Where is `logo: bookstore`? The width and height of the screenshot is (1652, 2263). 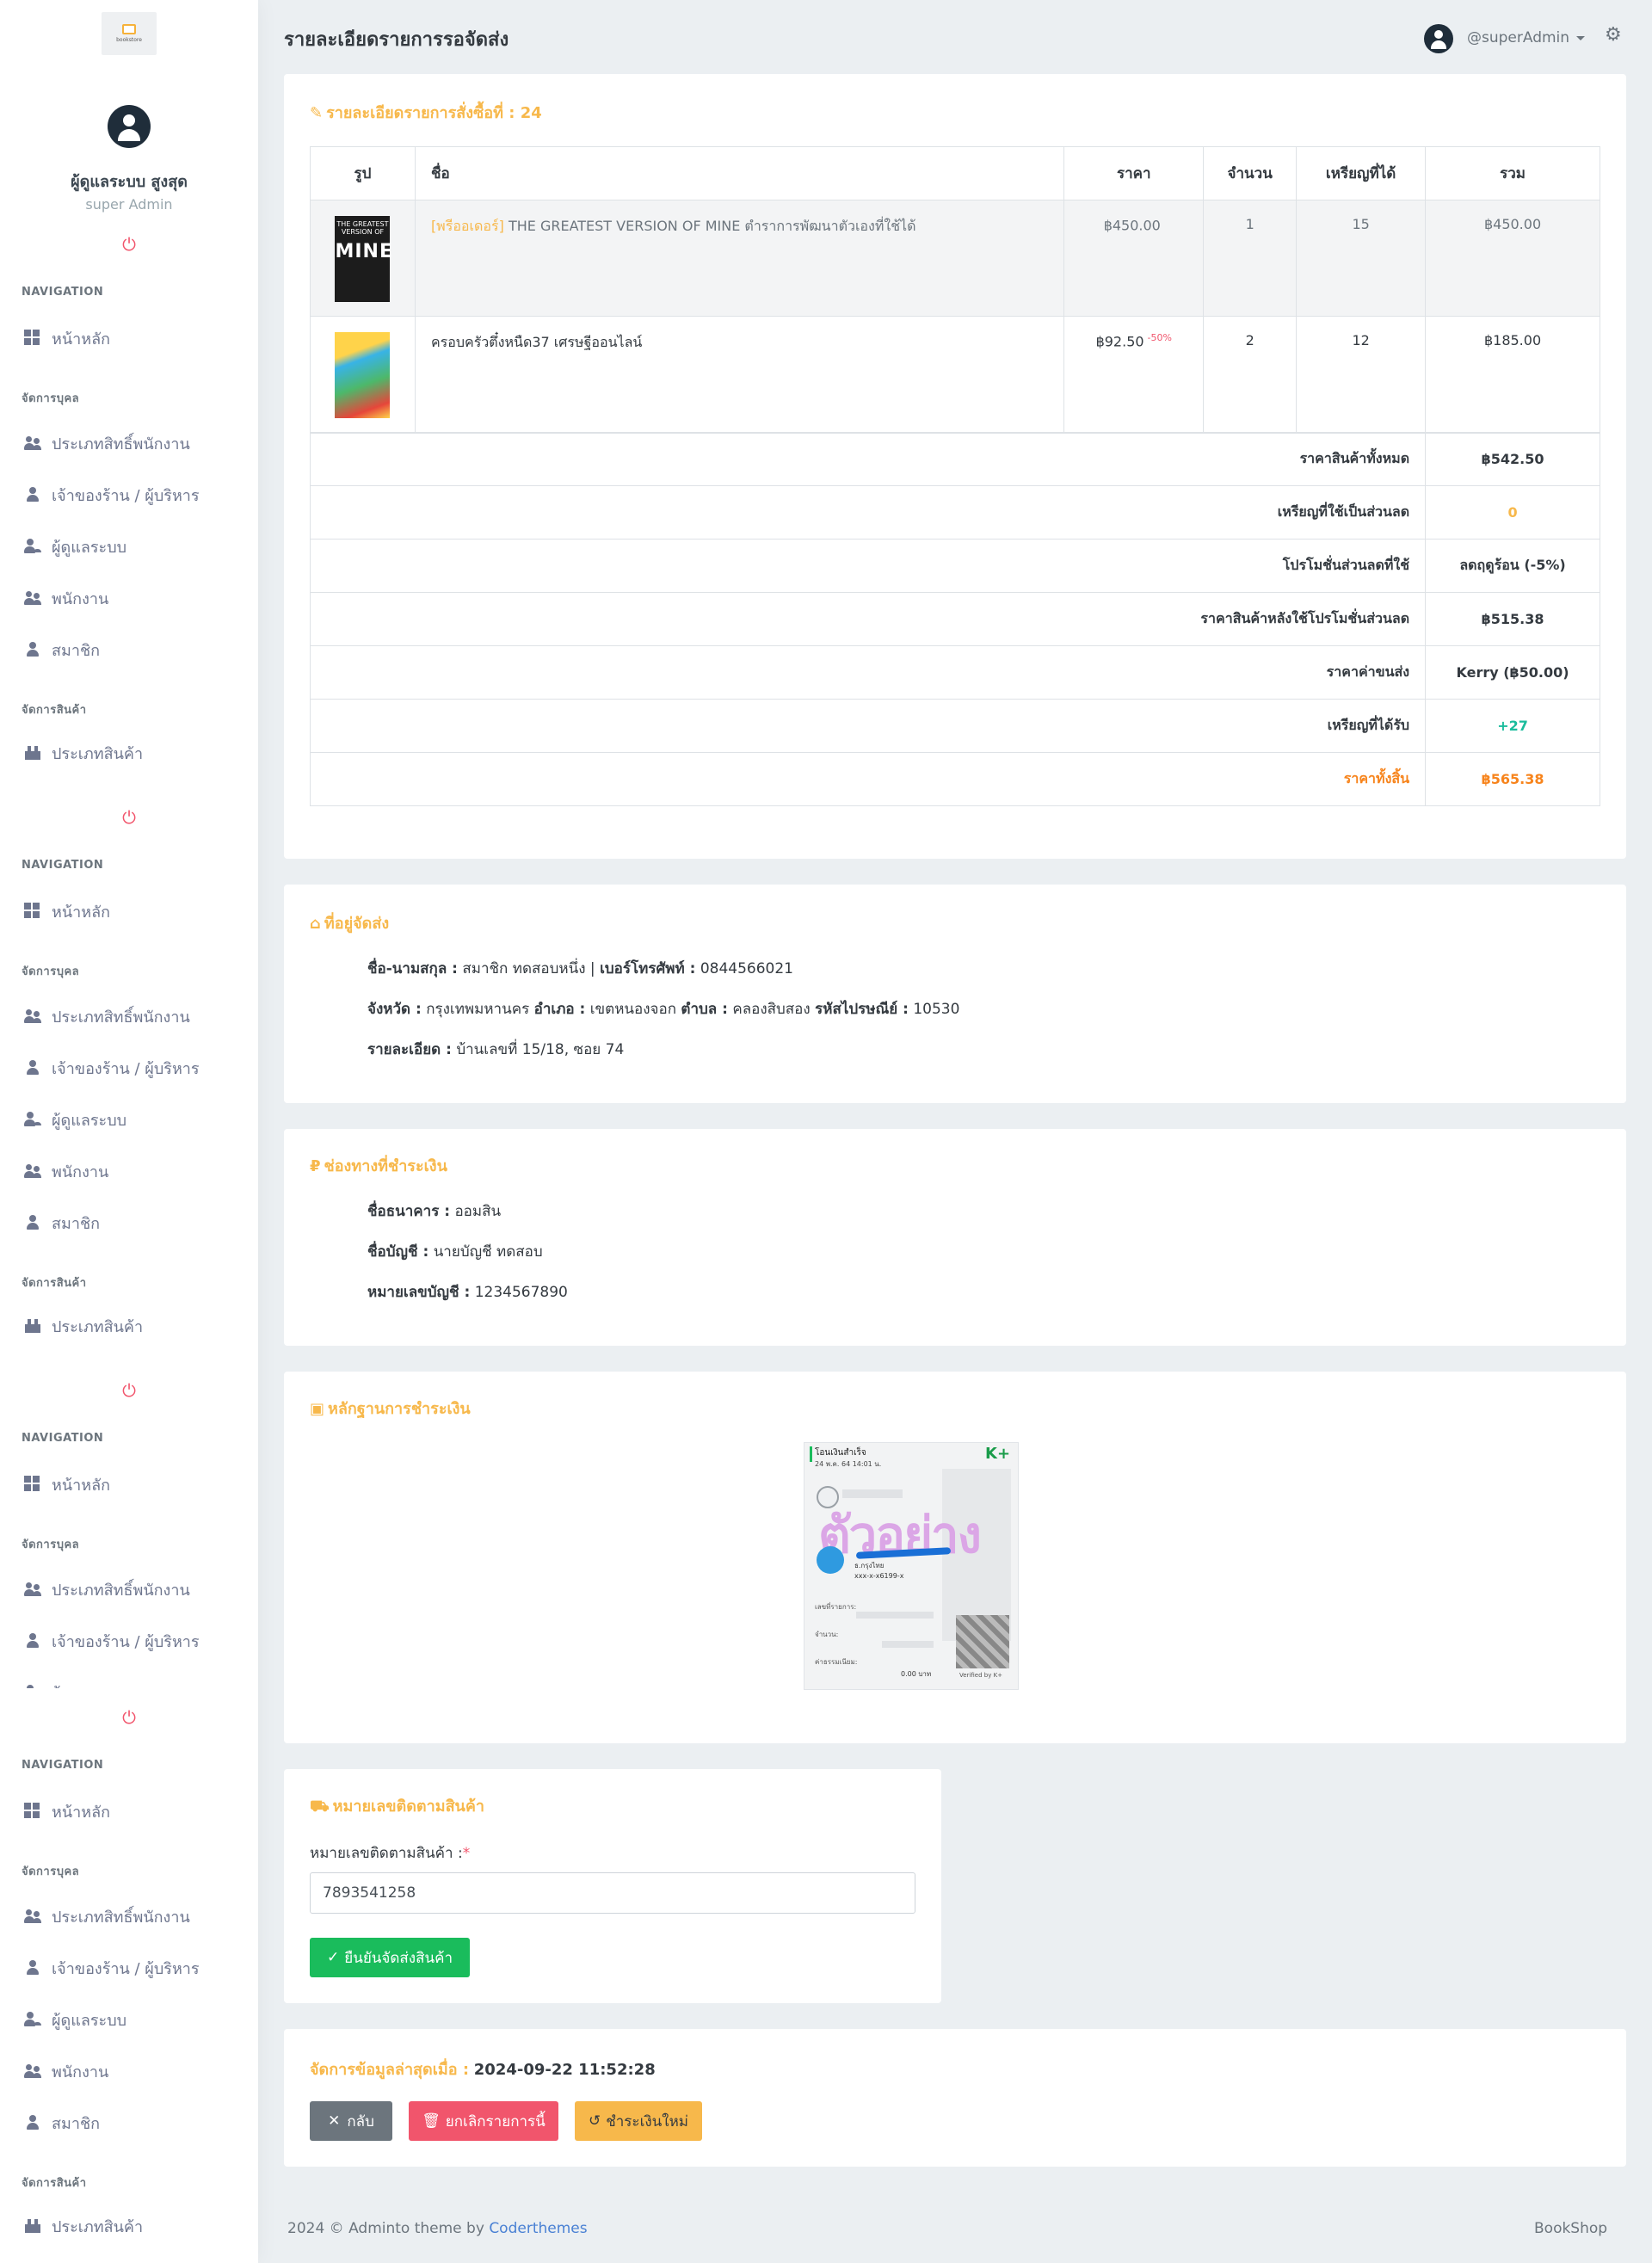 logo: bookstore is located at coordinates (129, 33).